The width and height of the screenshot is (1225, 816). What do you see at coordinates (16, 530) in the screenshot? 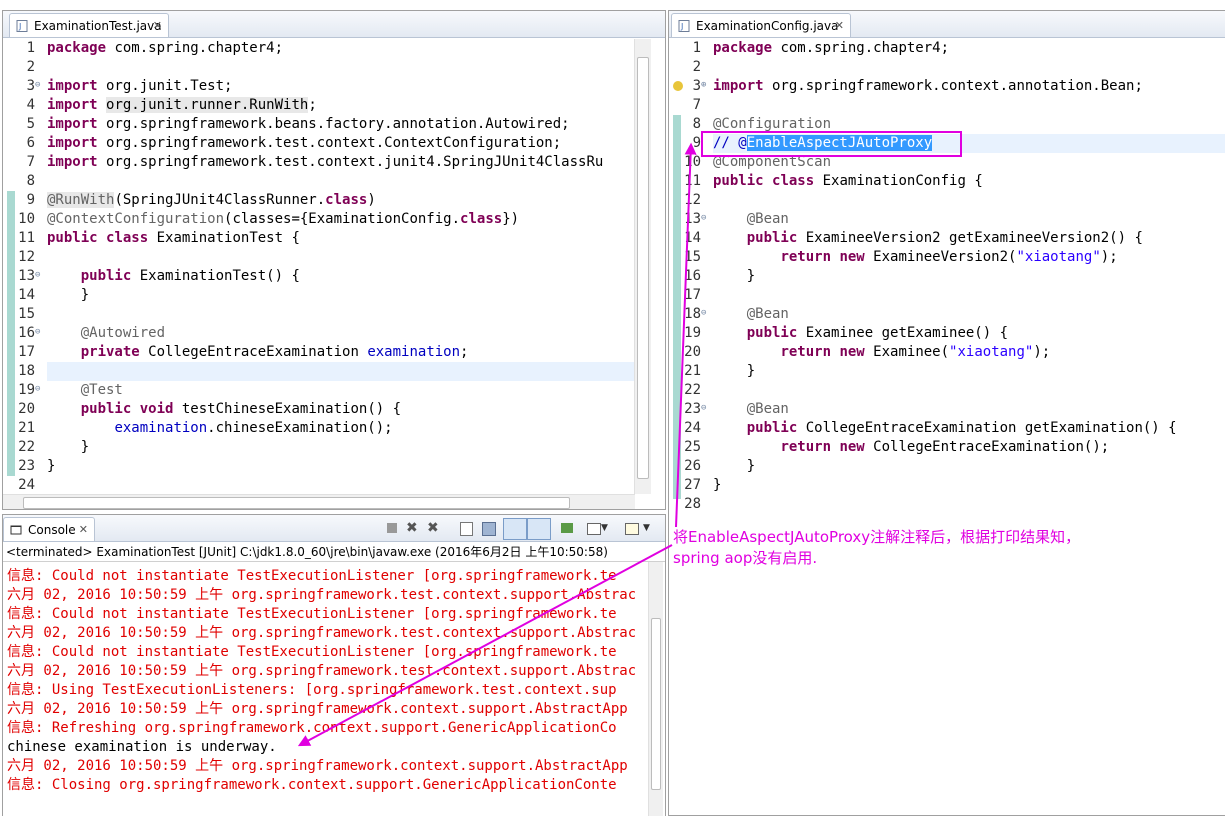
I see `console-icon` at bounding box center [16, 530].